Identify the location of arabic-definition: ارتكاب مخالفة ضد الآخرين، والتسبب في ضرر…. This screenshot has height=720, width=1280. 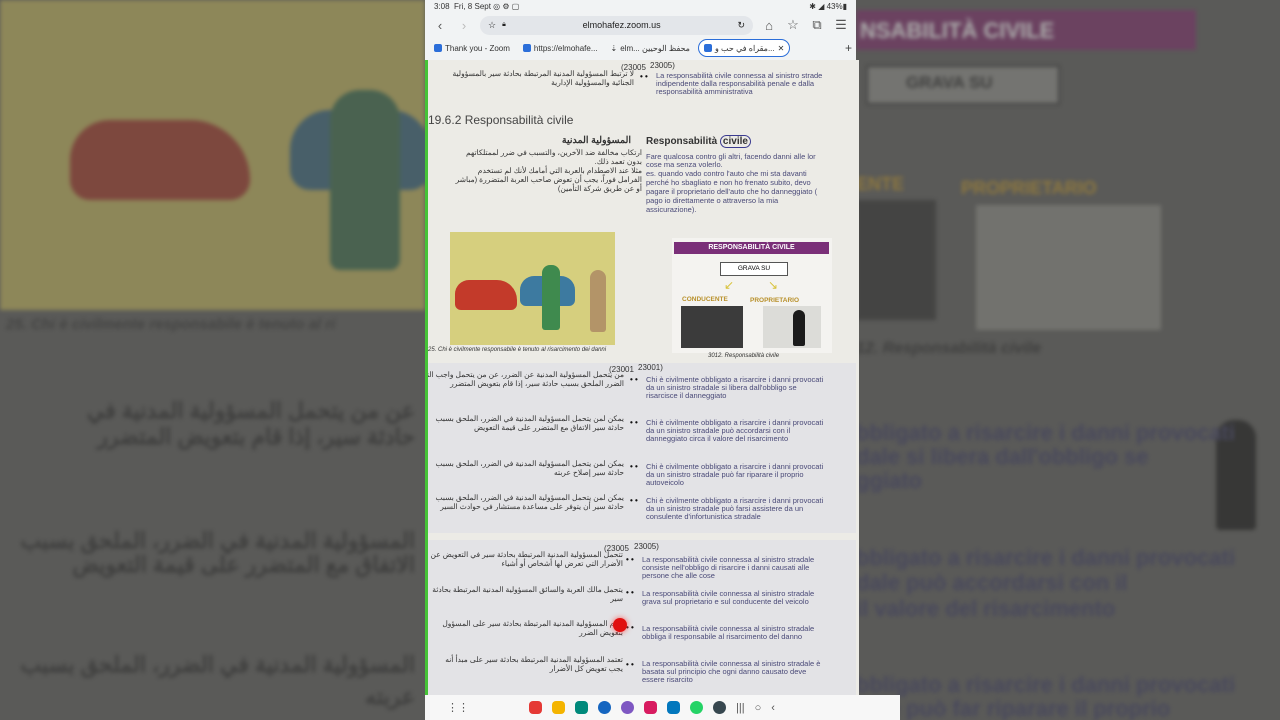
(554, 152).